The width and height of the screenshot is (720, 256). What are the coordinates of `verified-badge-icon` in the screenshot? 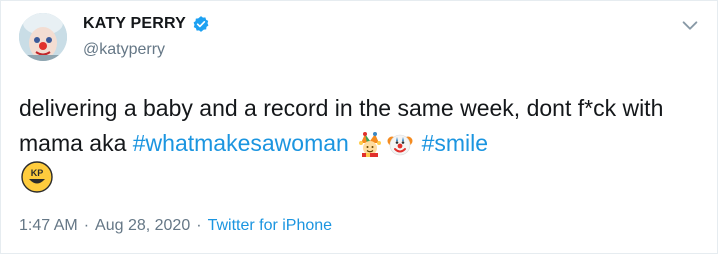 It's located at (201, 24).